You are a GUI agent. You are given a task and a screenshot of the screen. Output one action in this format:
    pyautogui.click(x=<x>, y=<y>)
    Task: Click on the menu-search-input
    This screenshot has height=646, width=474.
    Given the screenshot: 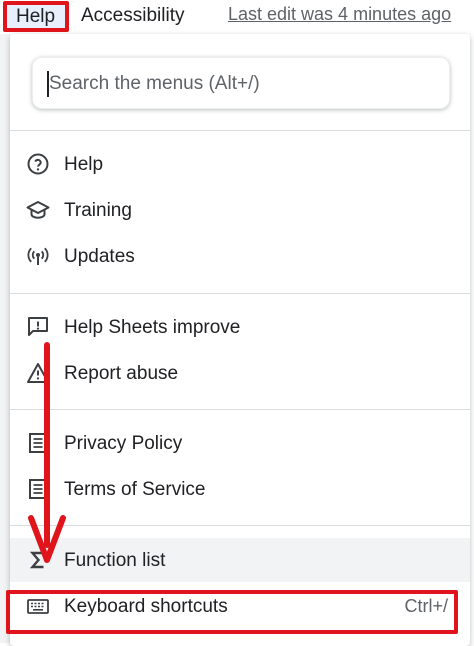 What is the action you would take?
    pyautogui.click(x=244, y=84)
    